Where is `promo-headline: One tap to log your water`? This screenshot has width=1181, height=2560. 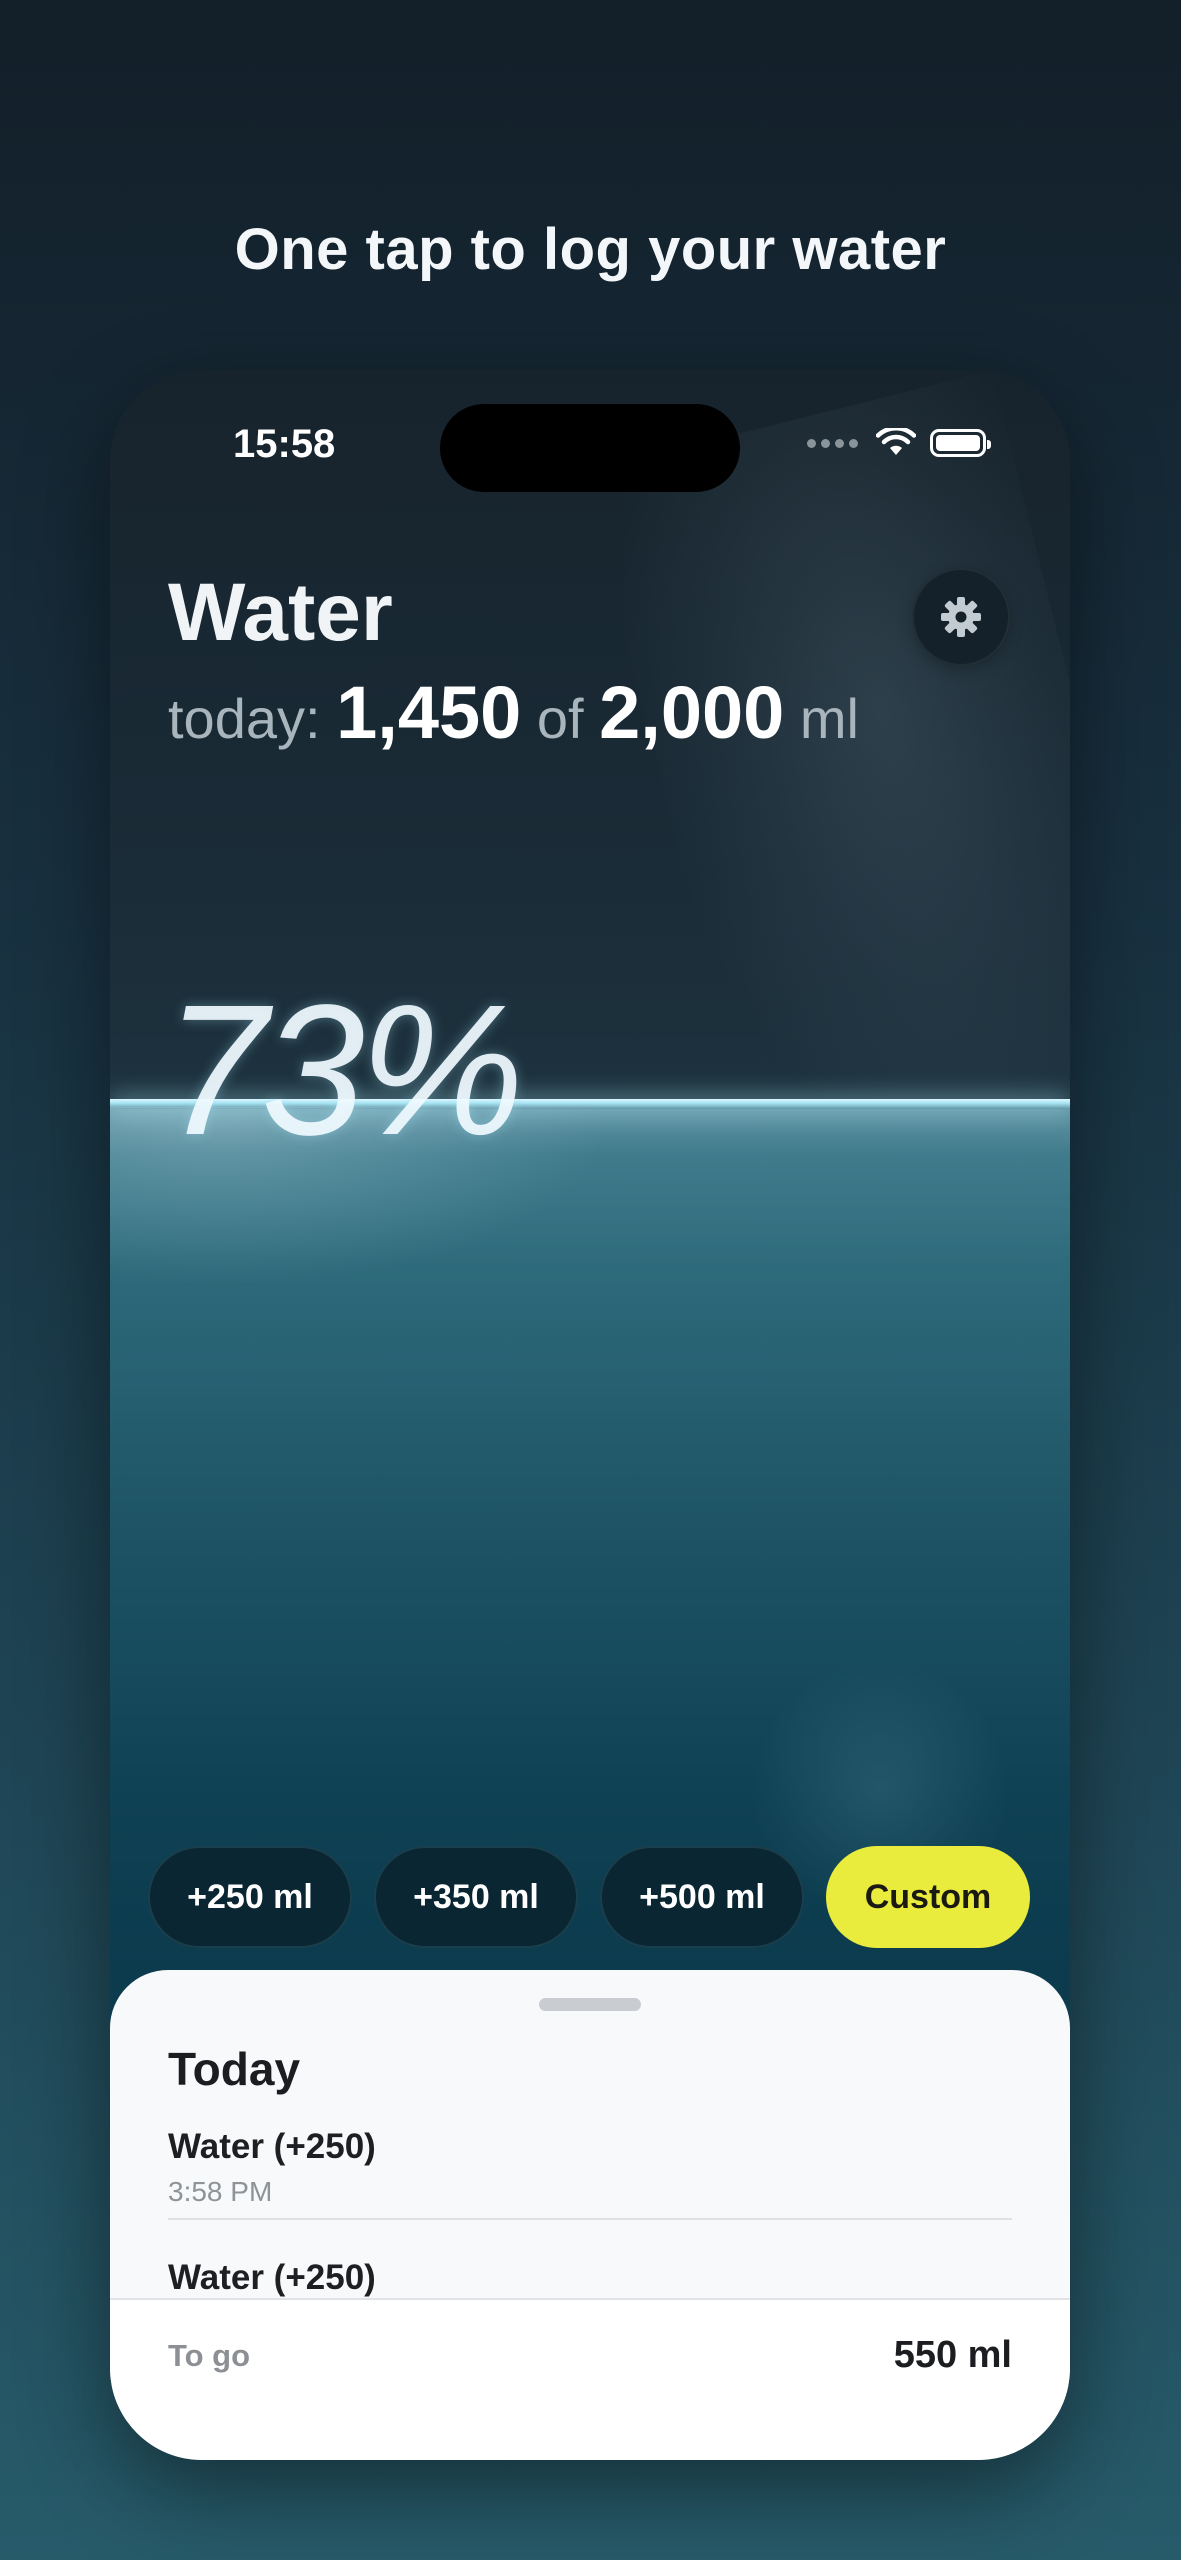 promo-headline: One tap to log your water is located at coordinates (590, 249).